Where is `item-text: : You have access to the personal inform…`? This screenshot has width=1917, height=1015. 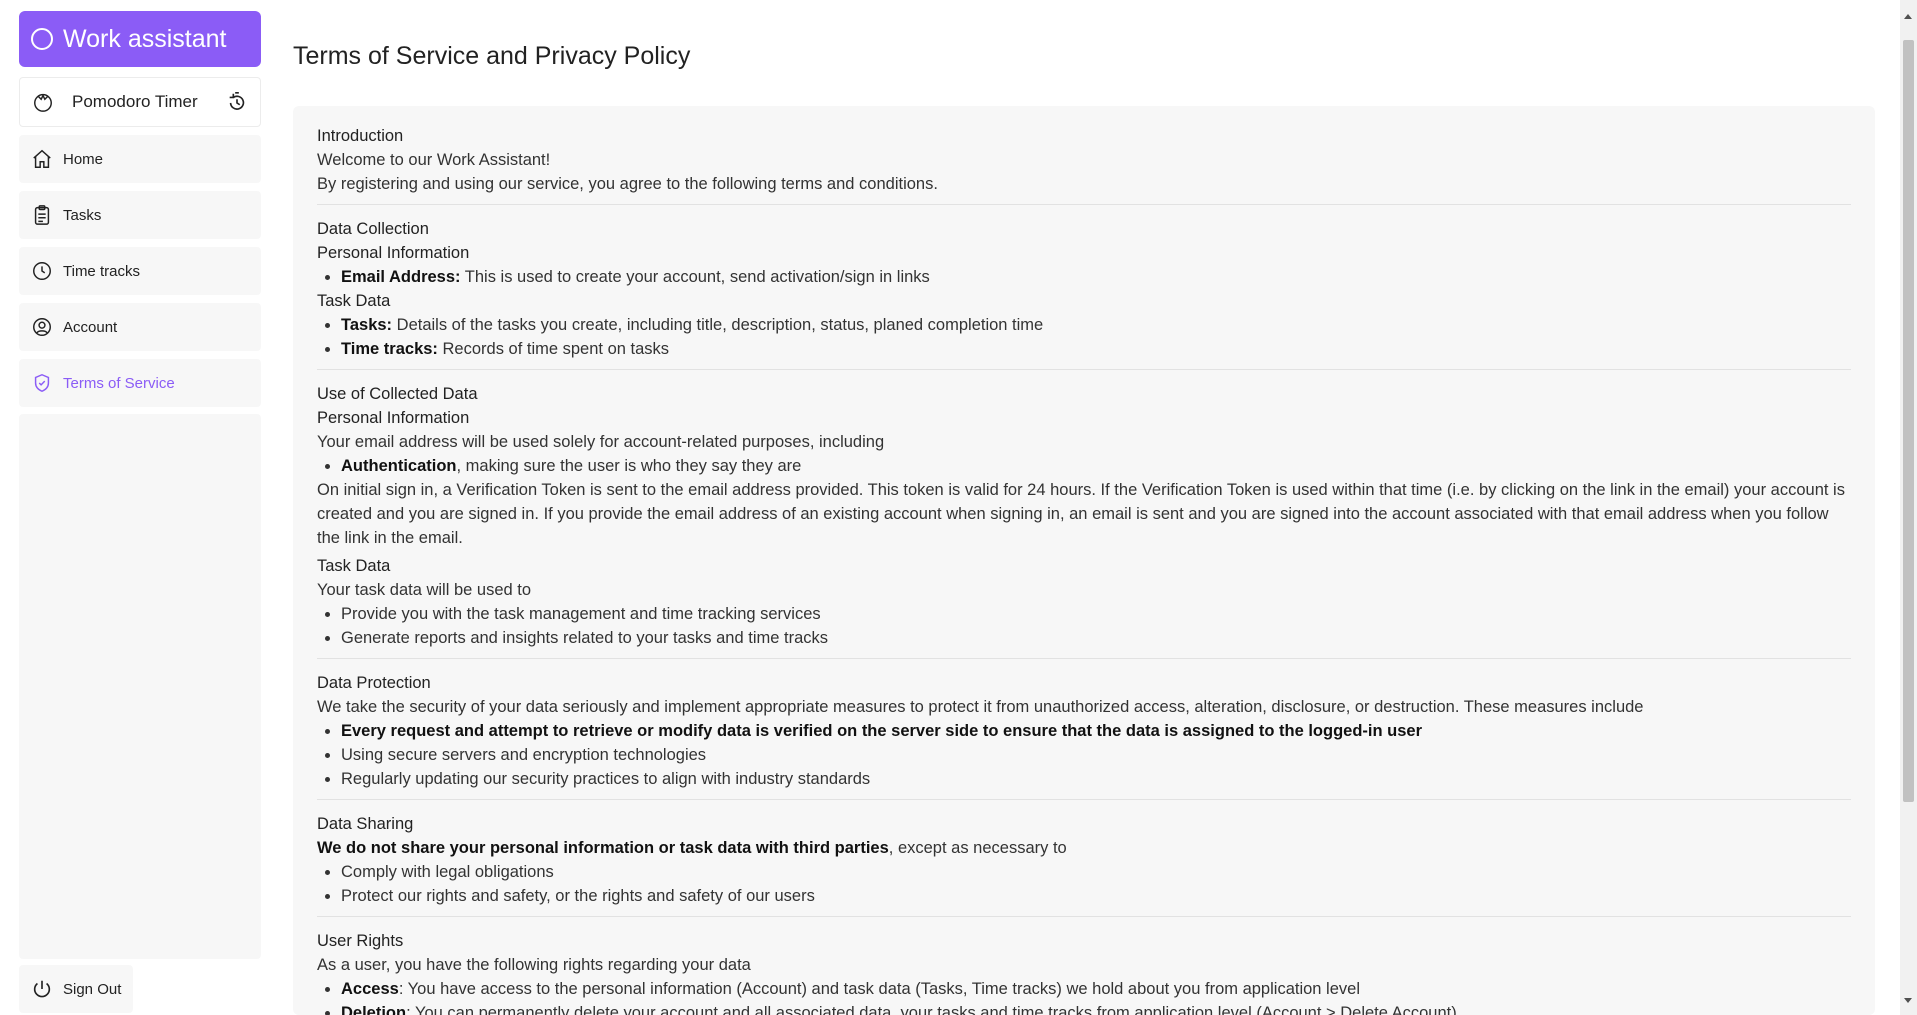 item-text: : You have access to the personal inform… is located at coordinates (879, 989).